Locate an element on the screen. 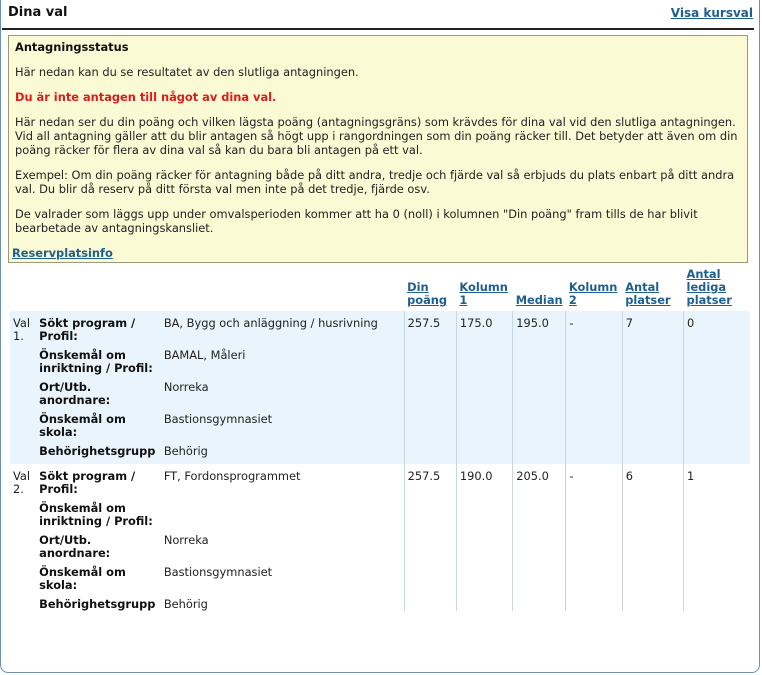  value-antal-lediga: 0 is located at coordinates (716, 387).